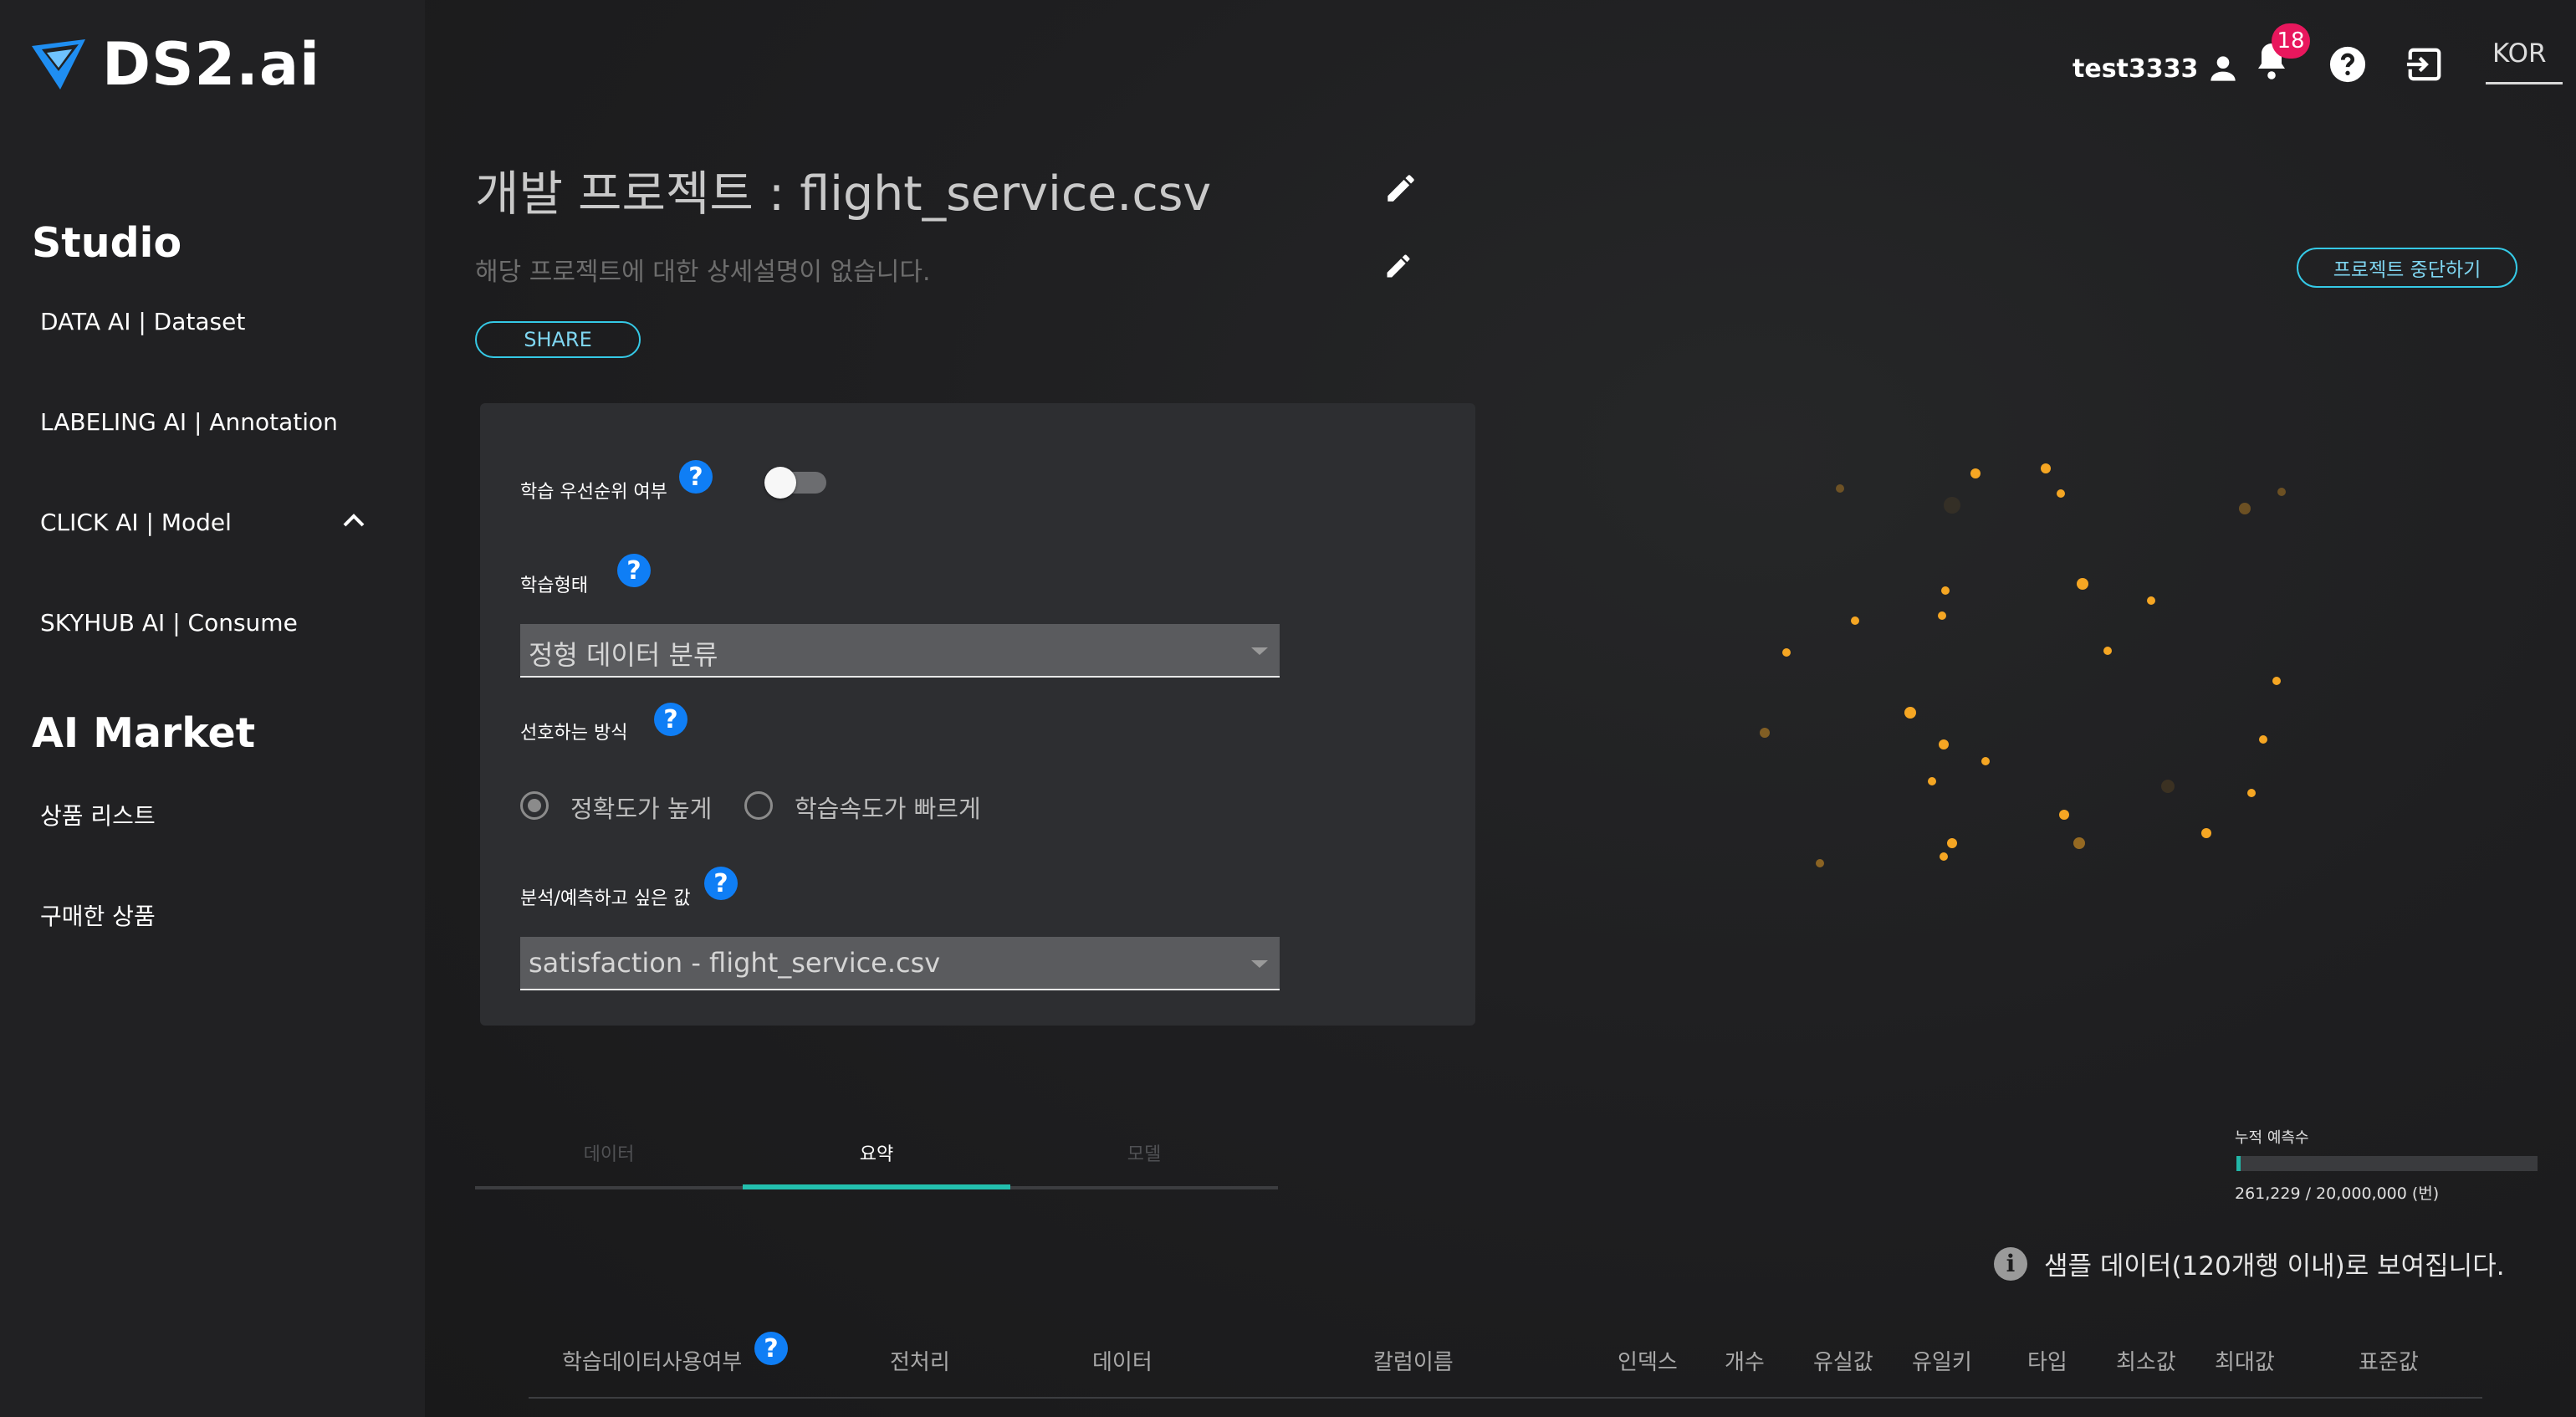 The width and height of the screenshot is (2576, 1417). Describe the element at coordinates (2010, 1263) in the screenshot. I see `info-icon: i` at that location.